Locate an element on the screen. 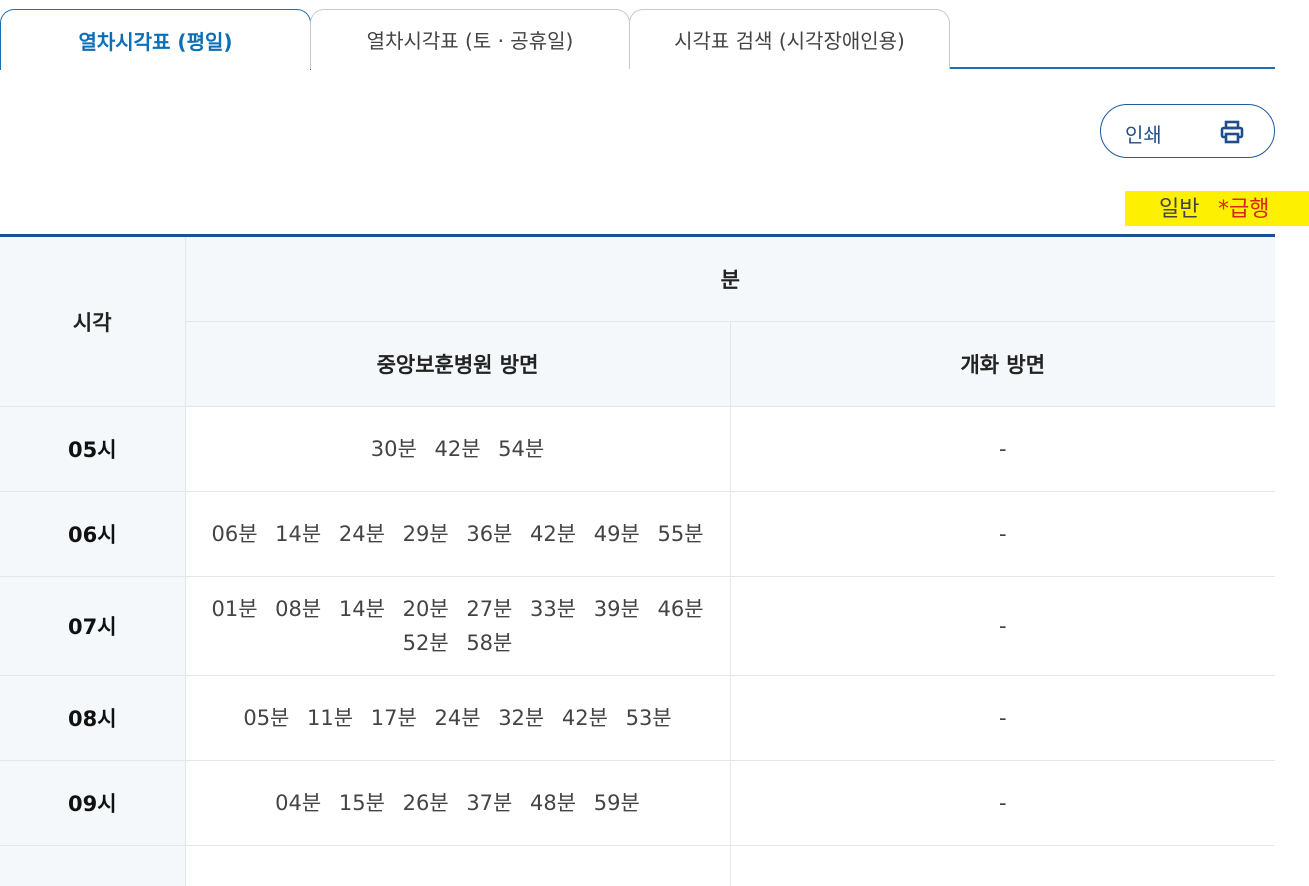 The width and height of the screenshot is (1309, 886). table-row: 09시 04분 15분 26분 37분 48분 59분 - is located at coordinates (638, 803).